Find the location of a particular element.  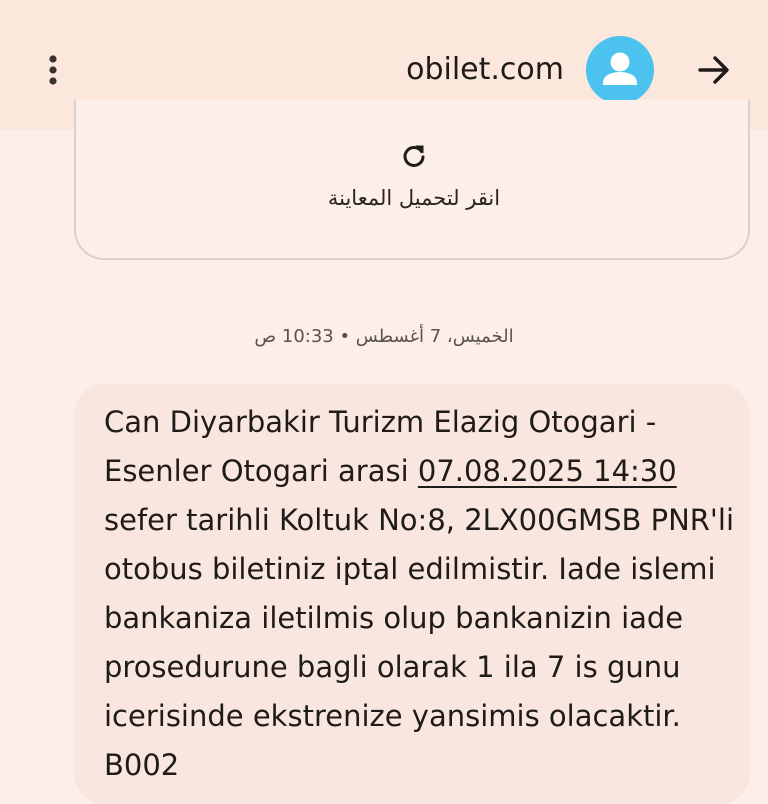

avatar is located at coordinates (620, 70).